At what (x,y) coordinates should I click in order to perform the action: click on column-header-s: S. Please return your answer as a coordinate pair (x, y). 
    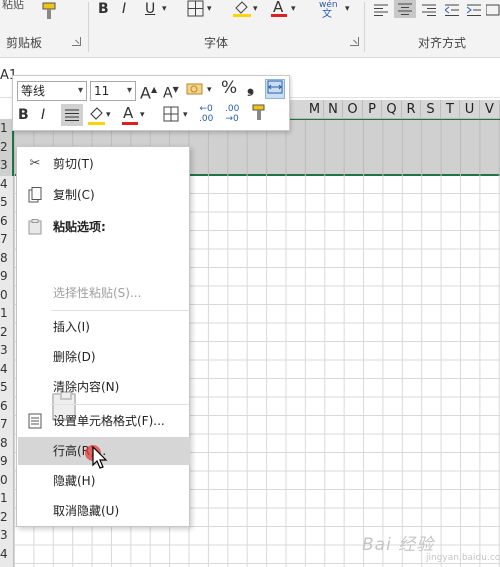
    Looking at the image, I should click on (431, 109).